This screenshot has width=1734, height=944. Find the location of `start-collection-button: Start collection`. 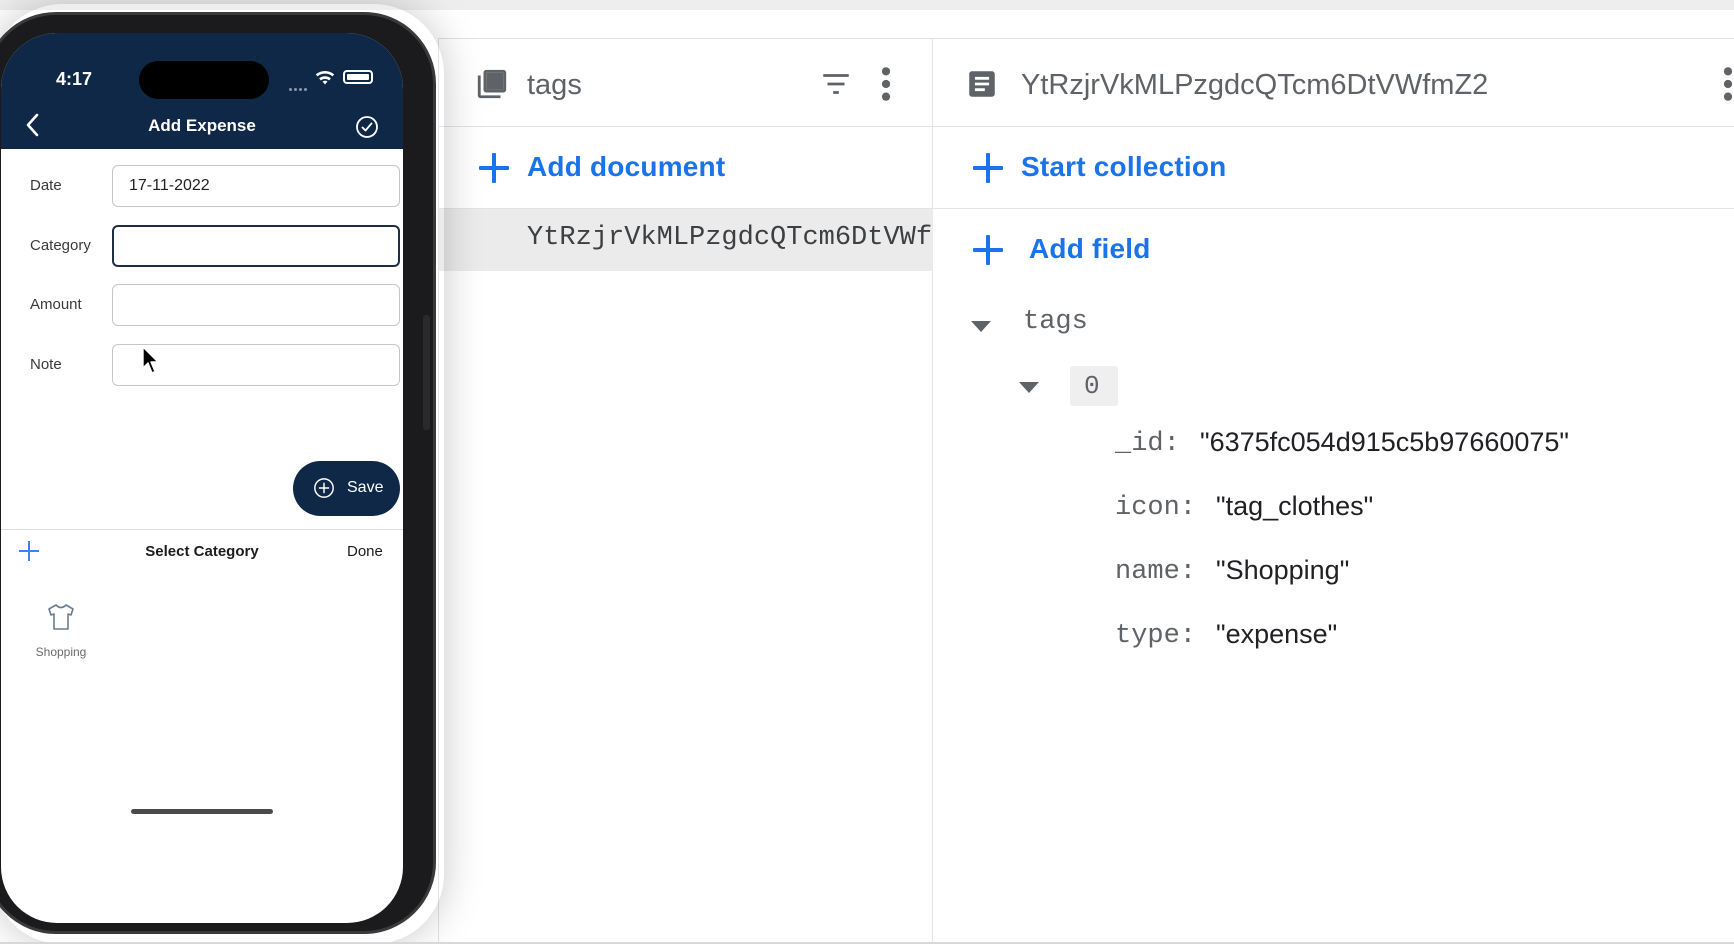

start-collection-button: Start collection is located at coordinates (1333, 168).